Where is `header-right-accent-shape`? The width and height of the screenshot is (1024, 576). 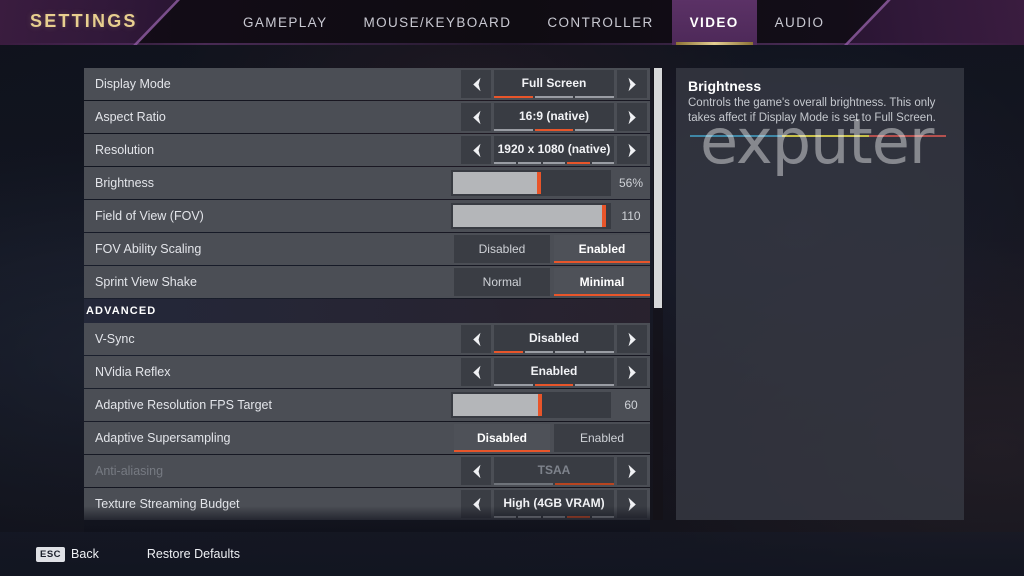 header-right-accent-shape is located at coordinates (936, 22).